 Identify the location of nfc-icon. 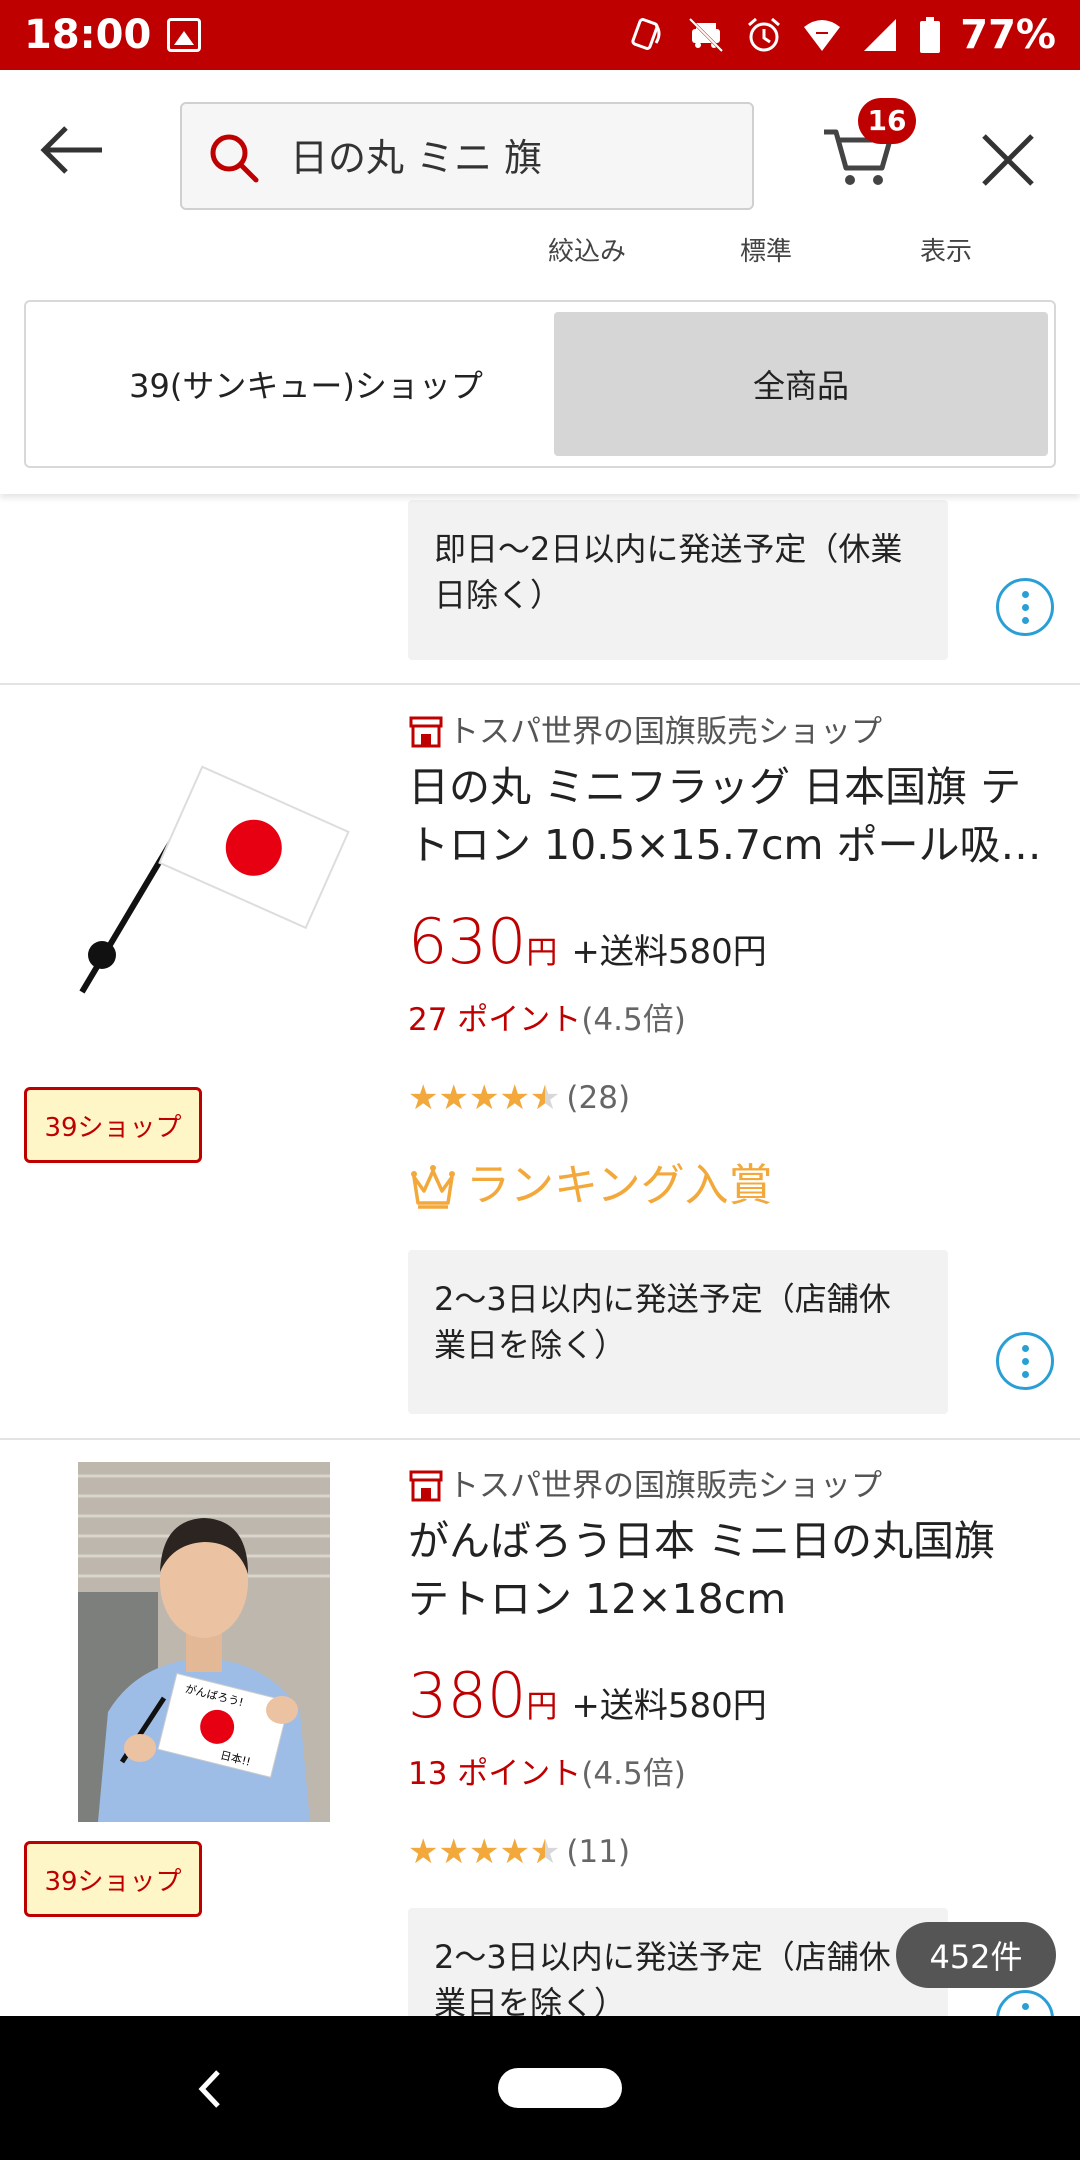
(648, 35).